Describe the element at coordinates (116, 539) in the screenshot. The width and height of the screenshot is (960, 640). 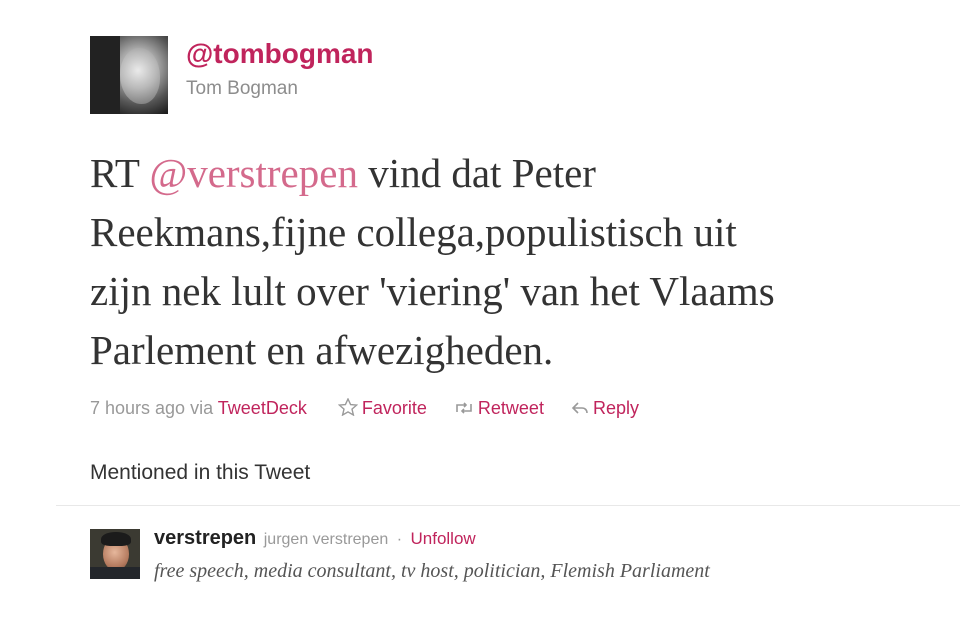
I see `avatar-hair` at that location.